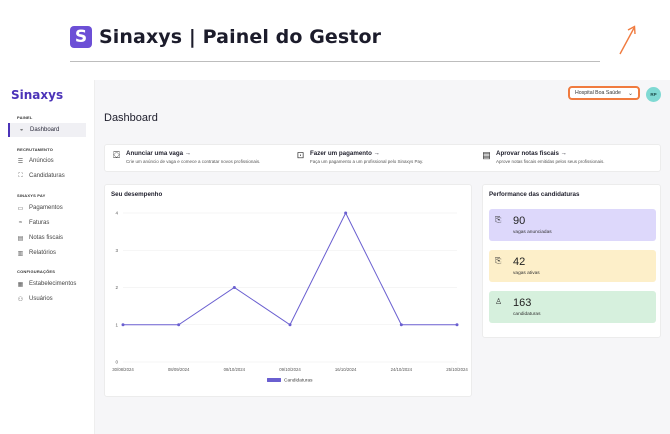 This screenshot has height=434, width=670. Describe the element at coordinates (31, 195) in the screenshot. I see `sidebar-section-sinaxys-pay: SINAXYS PAY` at that location.